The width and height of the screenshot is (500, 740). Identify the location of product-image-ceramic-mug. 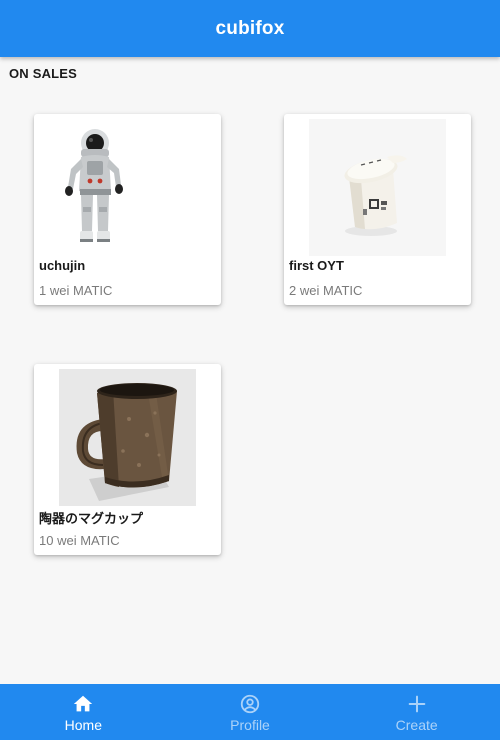
(127, 437).